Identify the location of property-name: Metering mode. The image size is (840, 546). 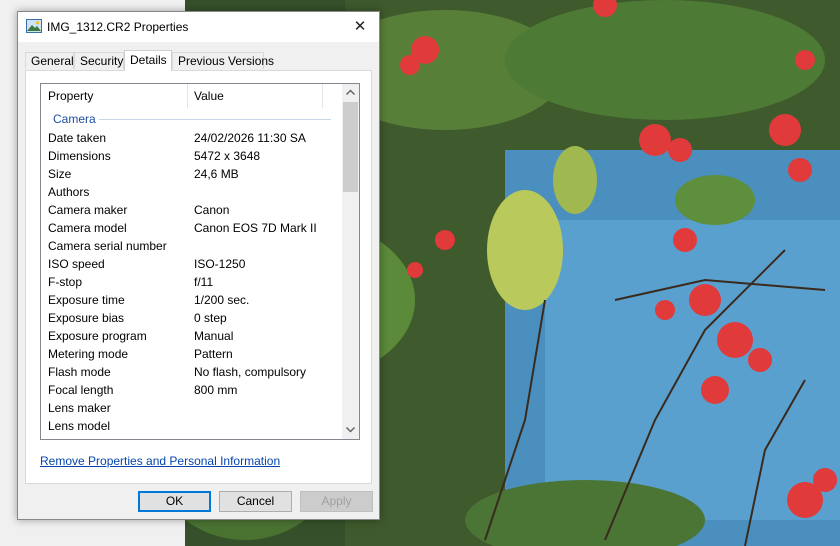
(88, 354).